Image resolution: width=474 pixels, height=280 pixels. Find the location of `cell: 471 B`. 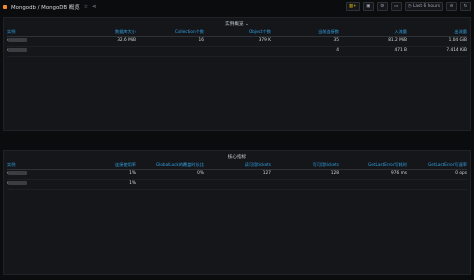

cell: 471 B is located at coordinates (400, 50).